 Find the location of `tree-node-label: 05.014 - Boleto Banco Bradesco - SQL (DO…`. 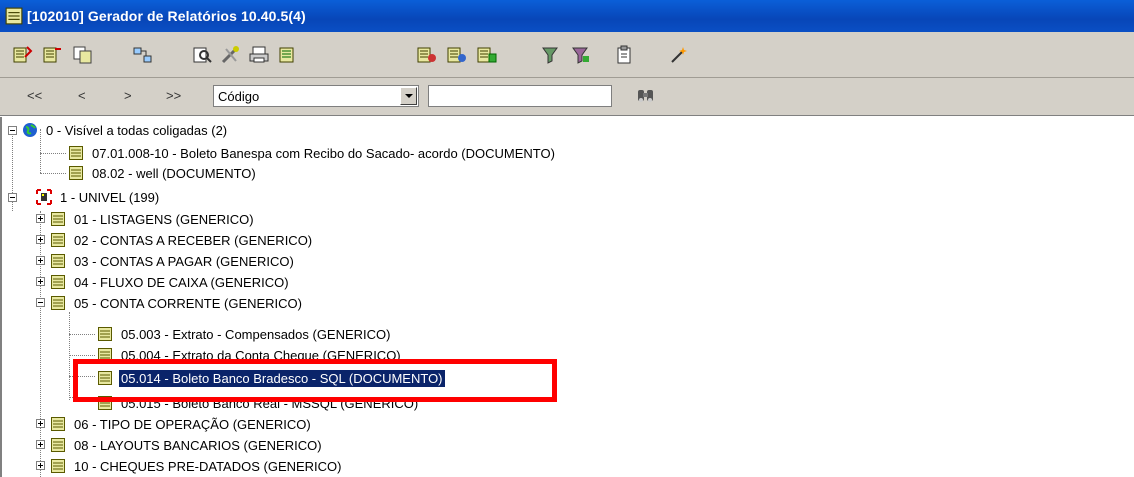

tree-node-label: 05.014 - Boleto Banco Bradesco - SQL (DO… is located at coordinates (282, 378).